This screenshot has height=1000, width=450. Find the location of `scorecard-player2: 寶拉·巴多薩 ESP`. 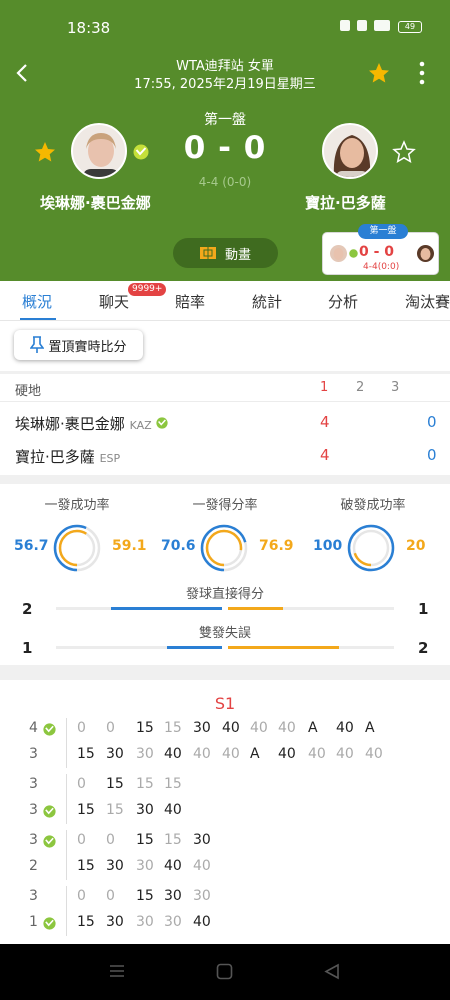

scorecard-player2: 寶拉·巴多薩 ESP is located at coordinates (67, 456).